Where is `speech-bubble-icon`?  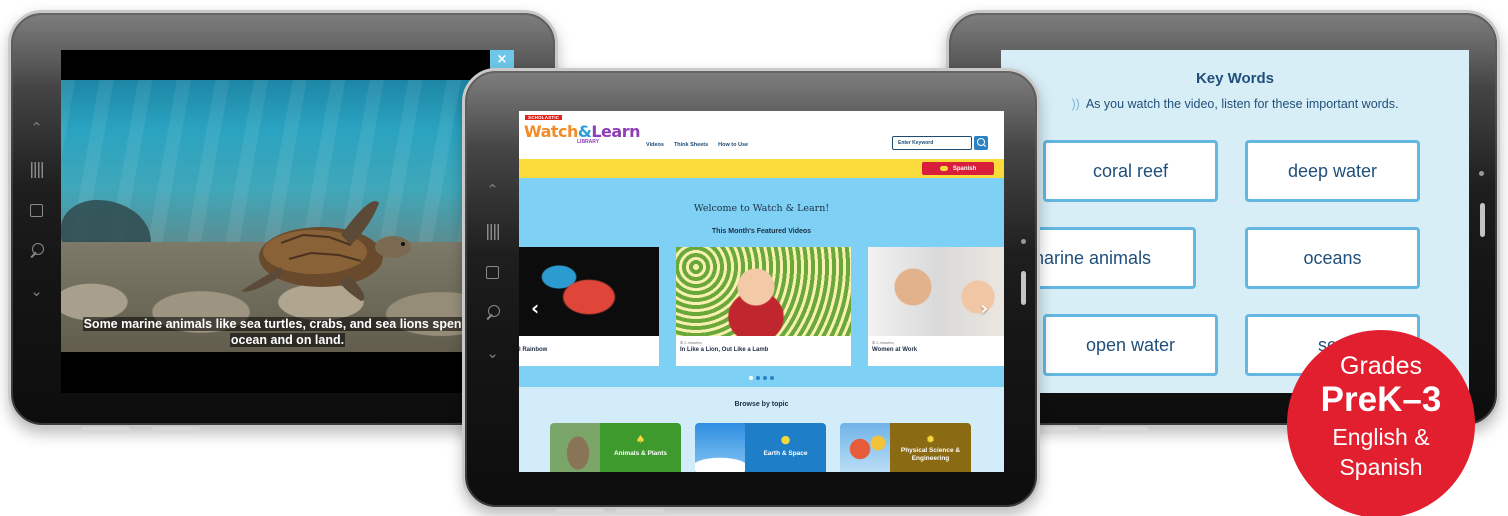 speech-bubble-icon is located at coordinates (943, 168).